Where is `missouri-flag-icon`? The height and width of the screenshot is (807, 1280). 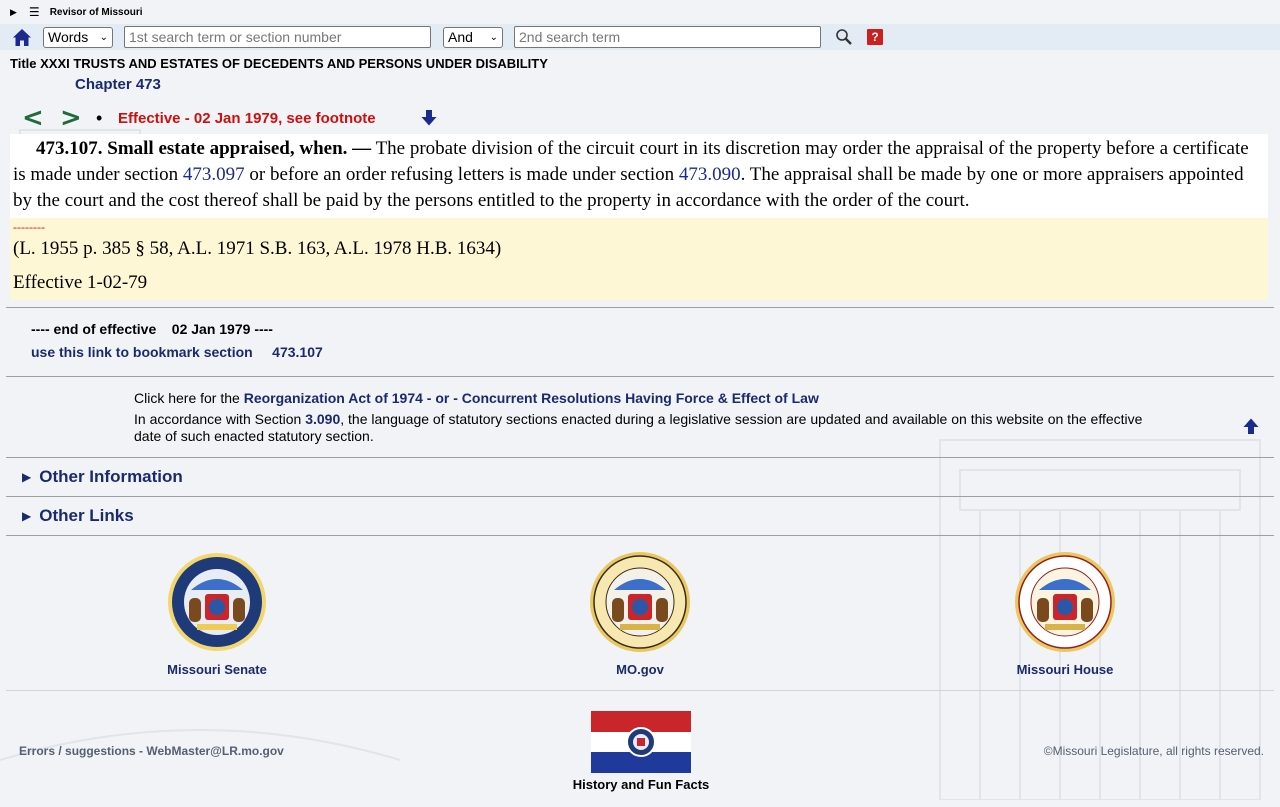 missouri-flag-icon is located at coordinates (641, 742).